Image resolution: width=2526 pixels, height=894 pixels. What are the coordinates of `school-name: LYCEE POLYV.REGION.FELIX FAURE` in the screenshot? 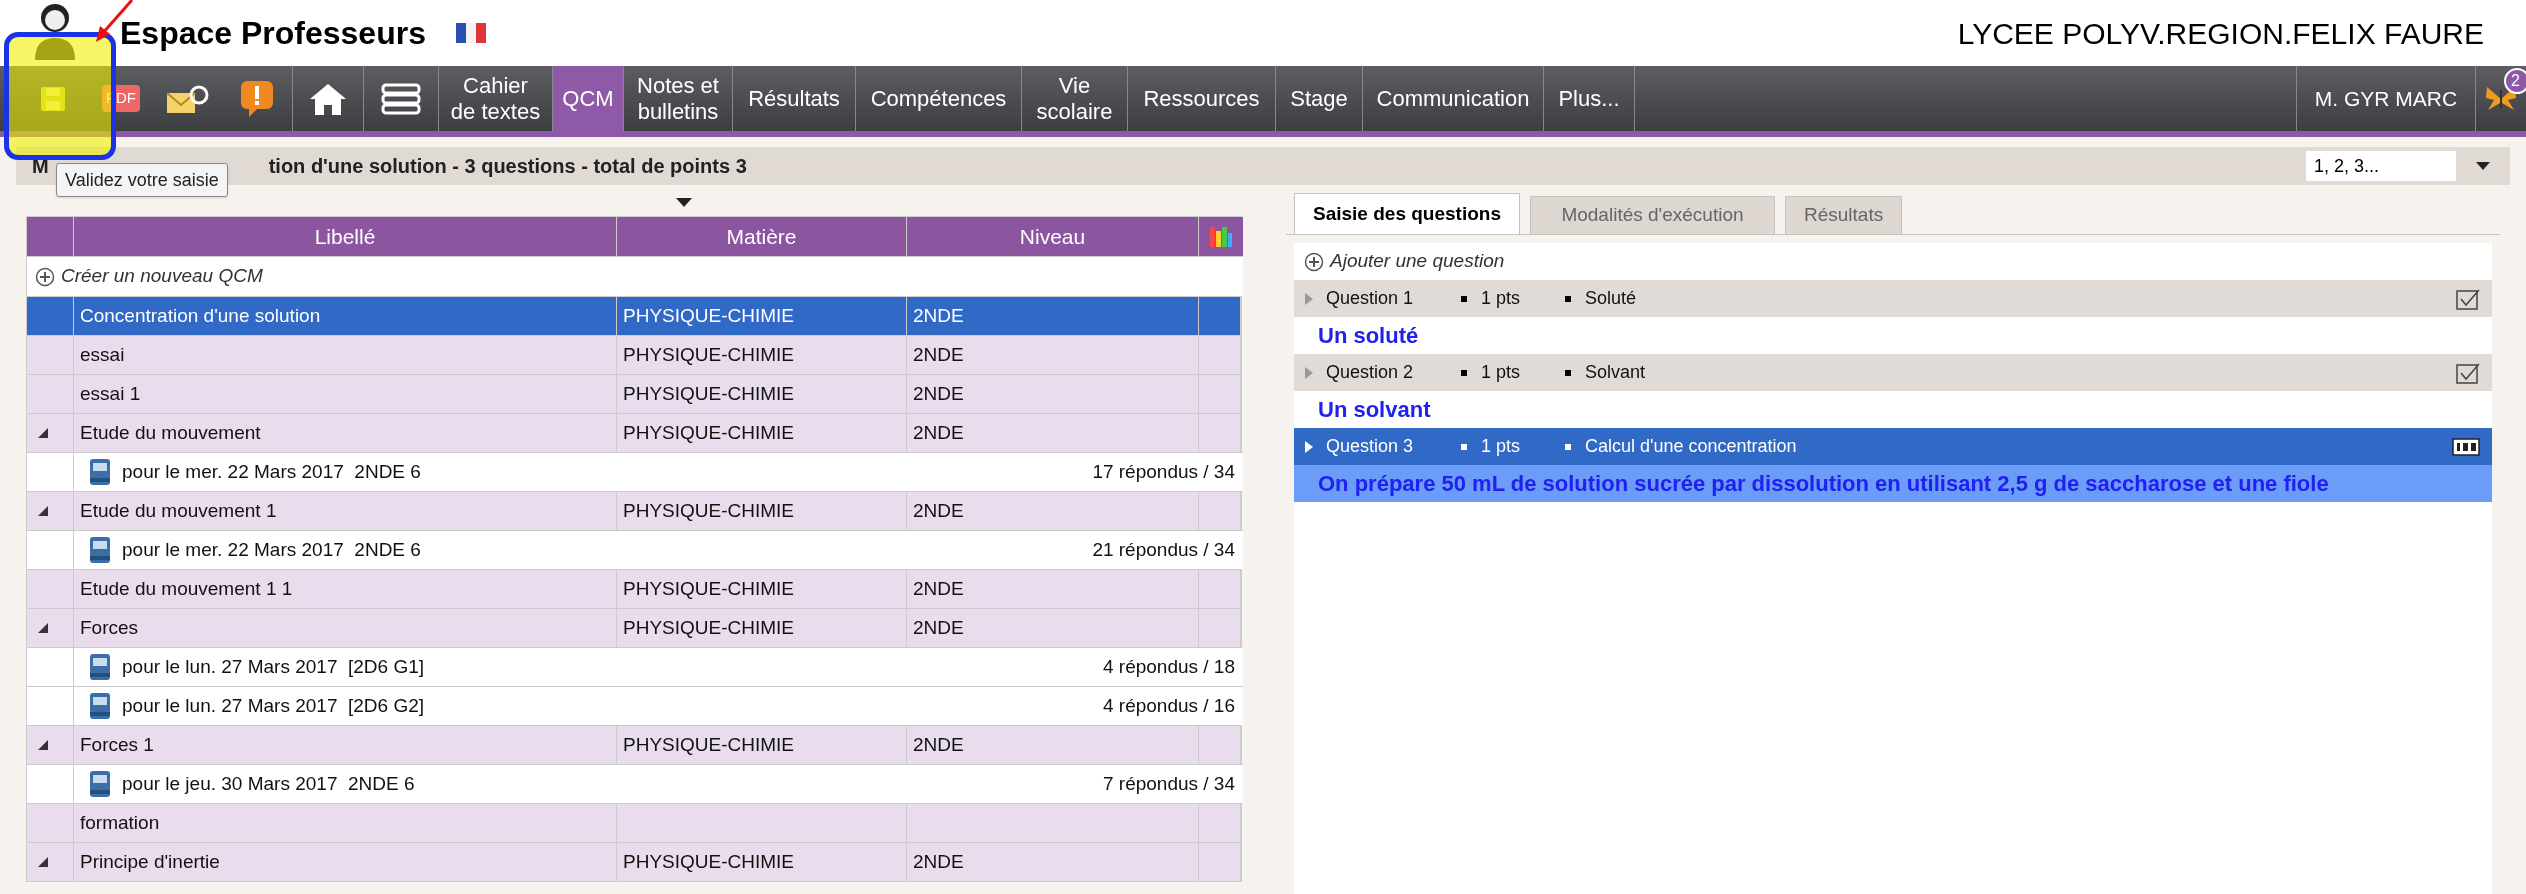 It's located at (2220, 33).